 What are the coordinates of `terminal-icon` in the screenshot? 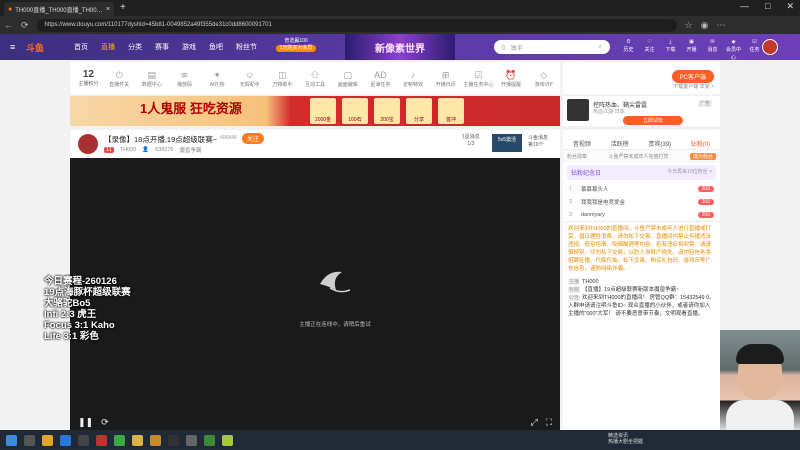 It's located at (83, 440).